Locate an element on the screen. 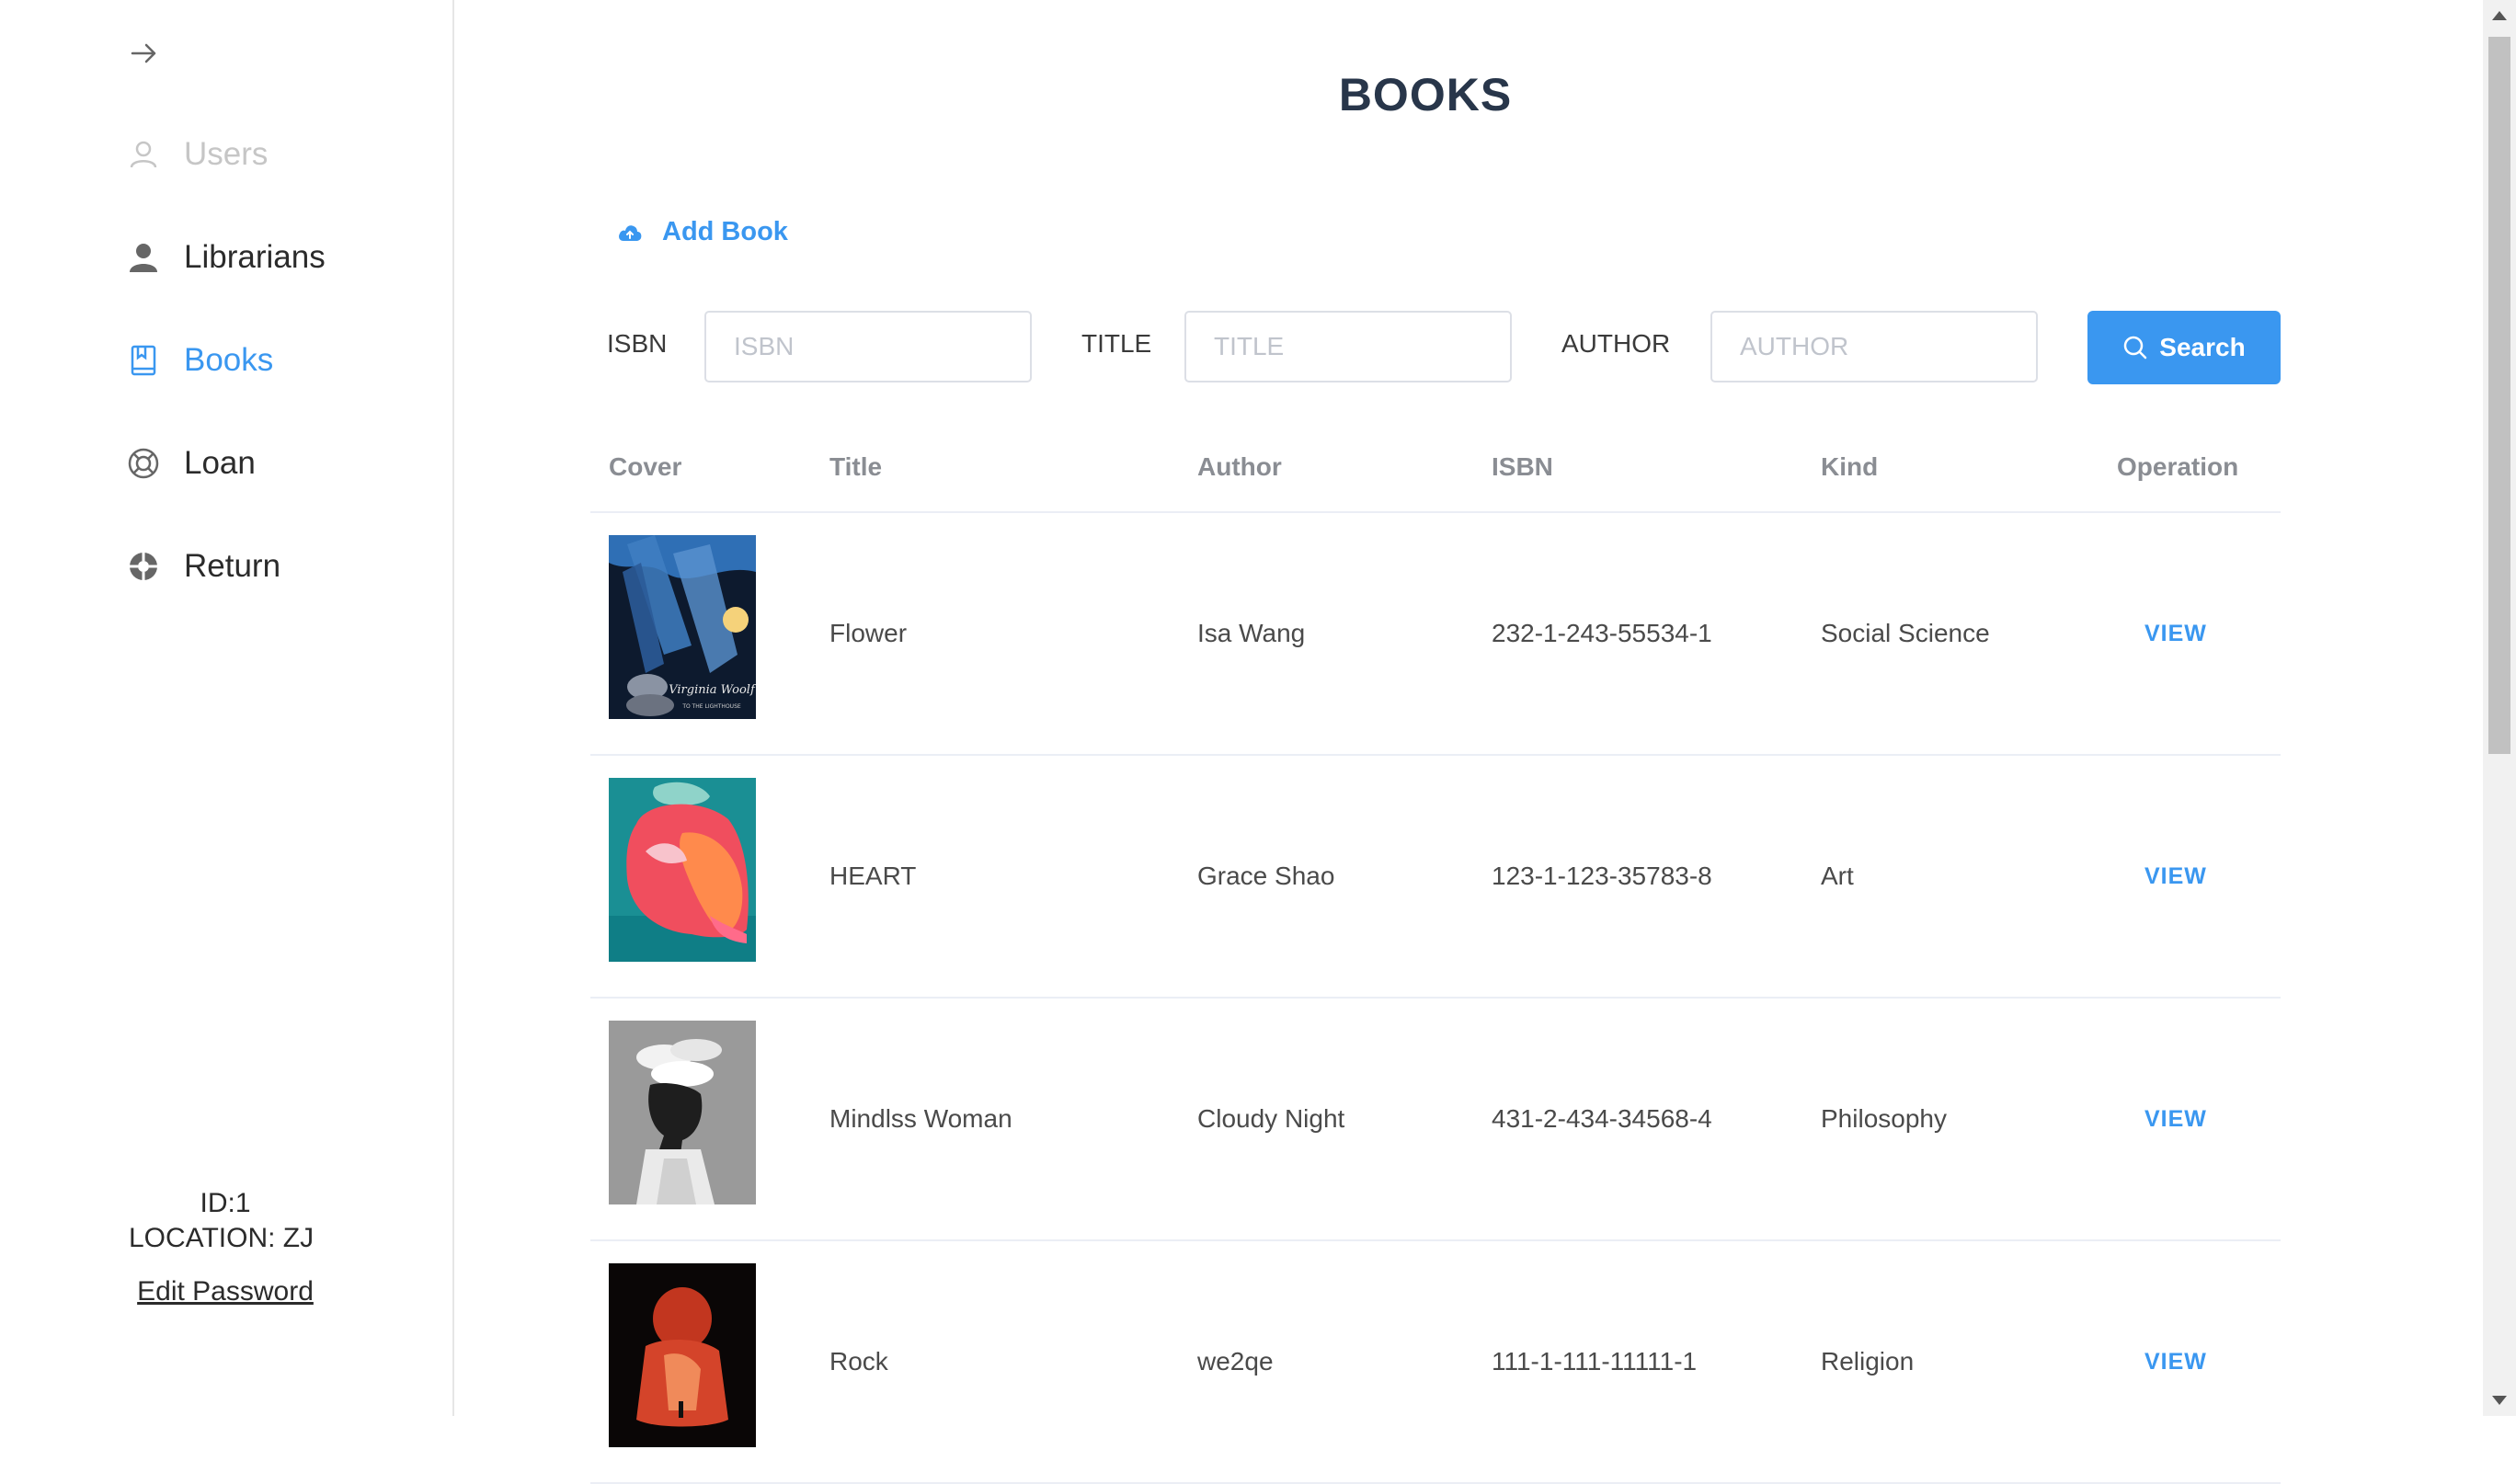 The width and height of the screenshot is (2516, 1484). book-isbn: 232-1-243-55534-1 is located at coordinates (1602, 633).